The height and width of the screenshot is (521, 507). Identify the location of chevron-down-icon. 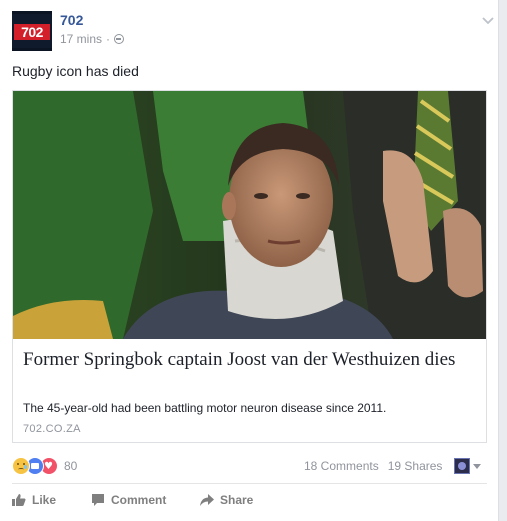
(488, 20).